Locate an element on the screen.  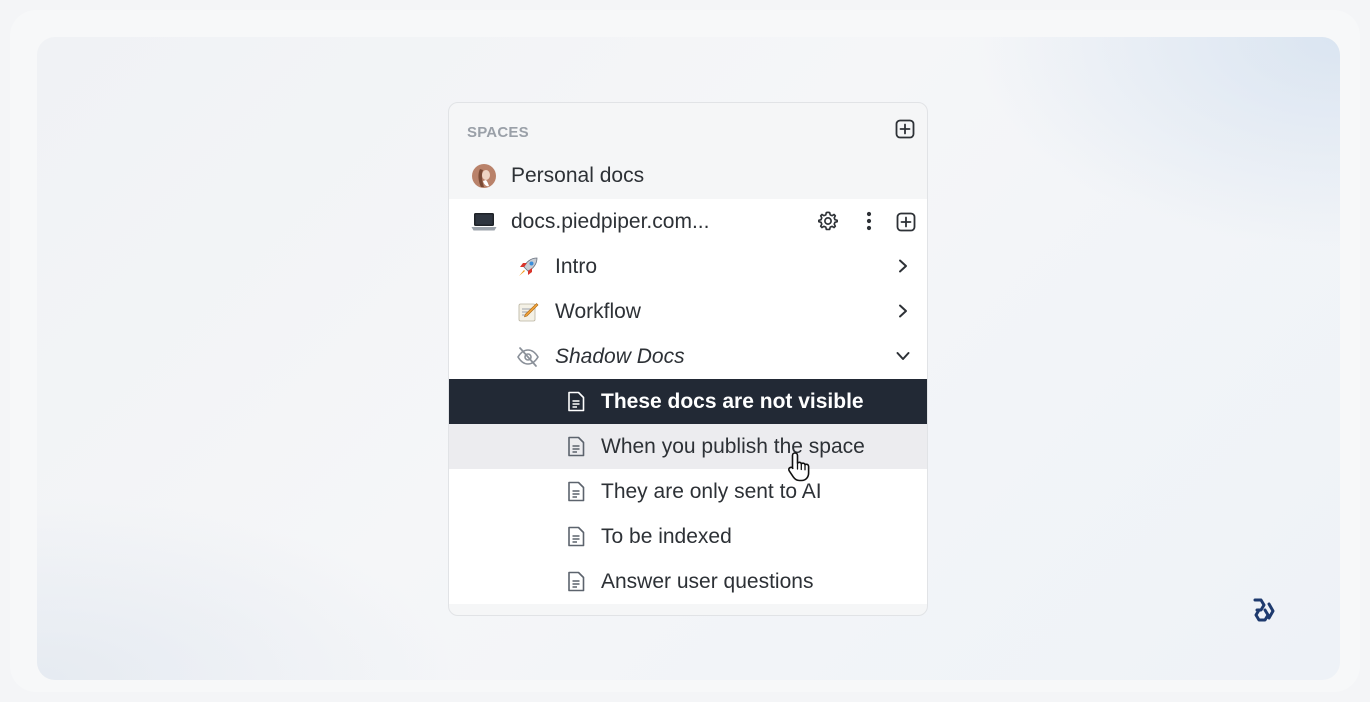
hand-cursor-icon is located at coordinates (798, 467).